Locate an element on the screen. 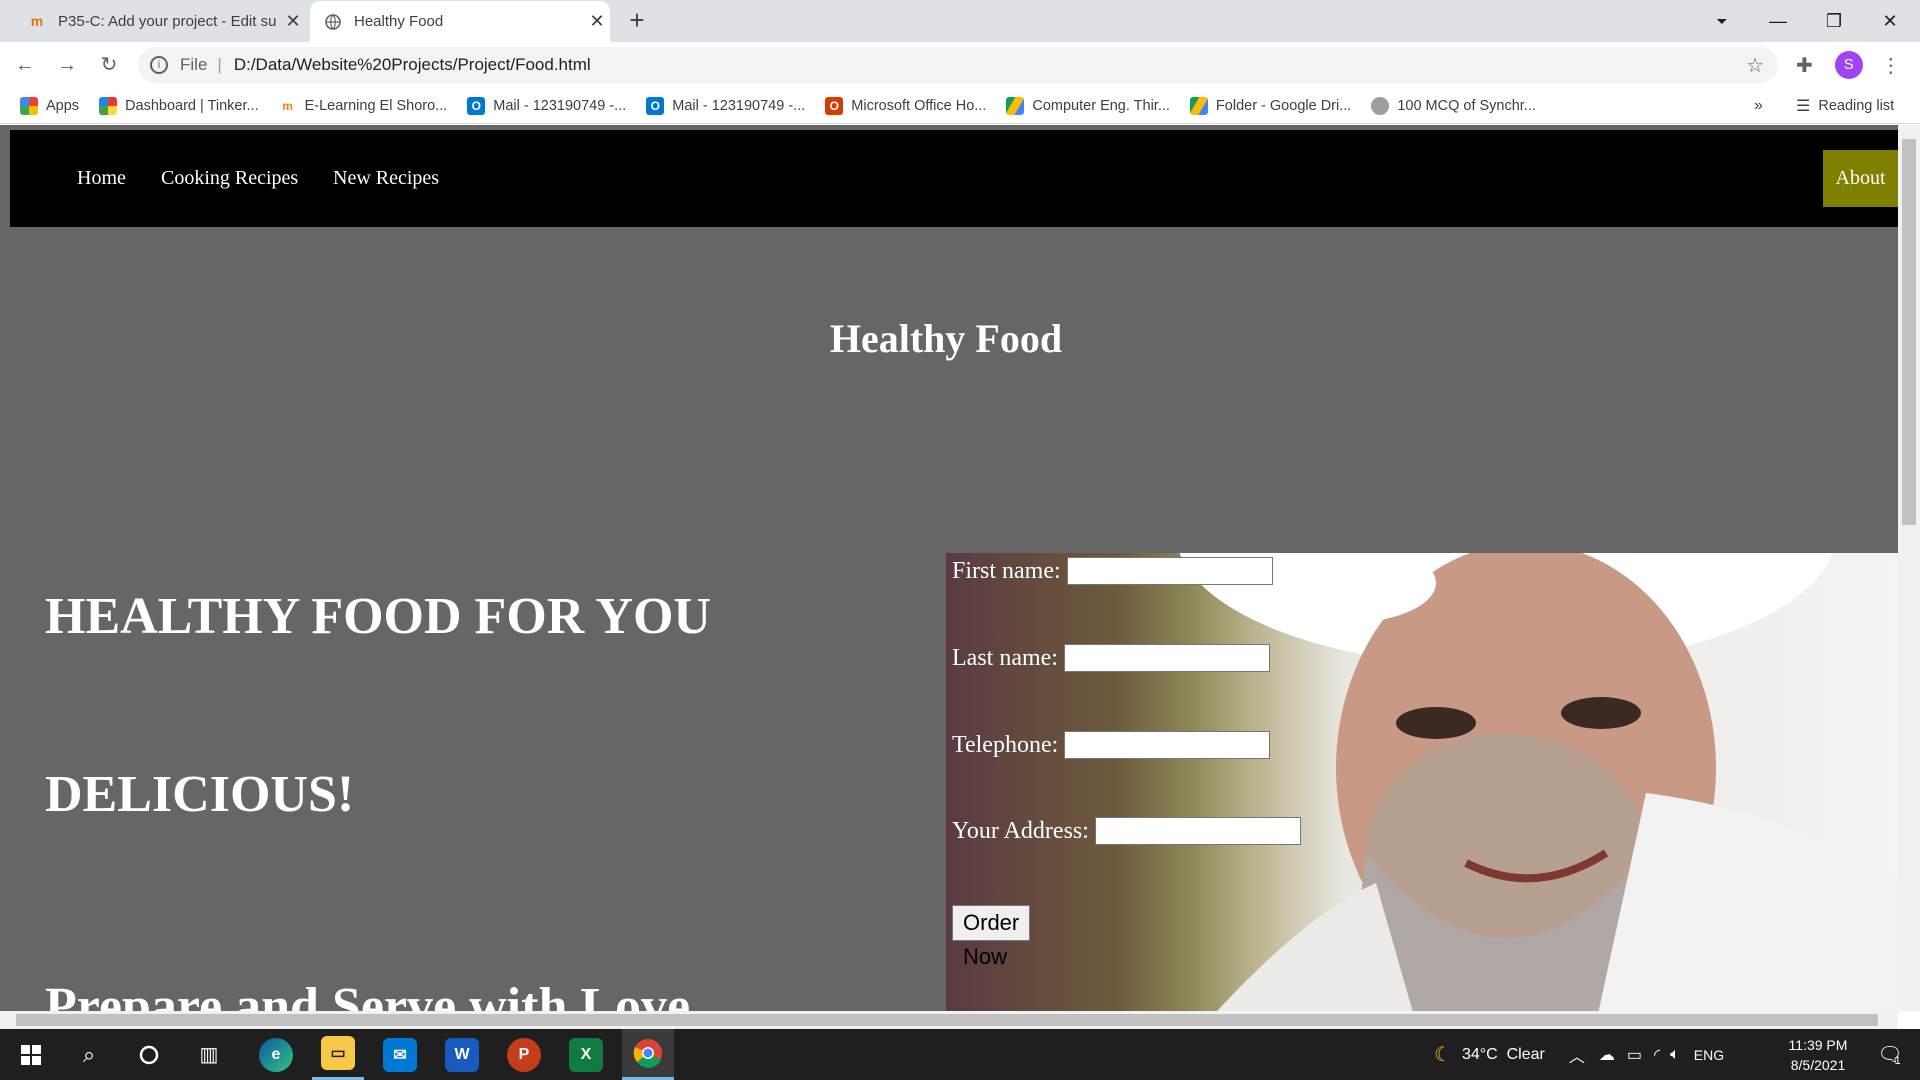  tab-project-edit: m P35-C: Add your project - Edit su ✕ is located at coordinates (160, 21).